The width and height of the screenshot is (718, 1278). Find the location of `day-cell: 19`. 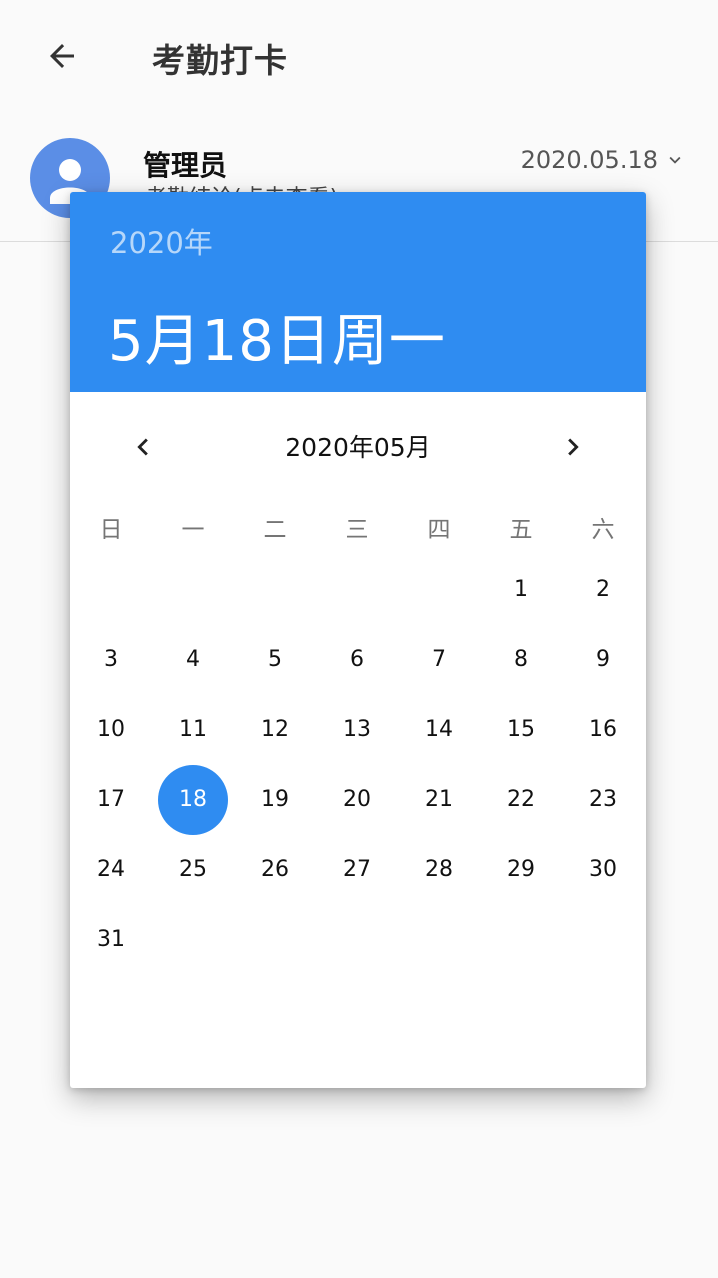

day-cell: 19 is located at coordinates (275, 810).